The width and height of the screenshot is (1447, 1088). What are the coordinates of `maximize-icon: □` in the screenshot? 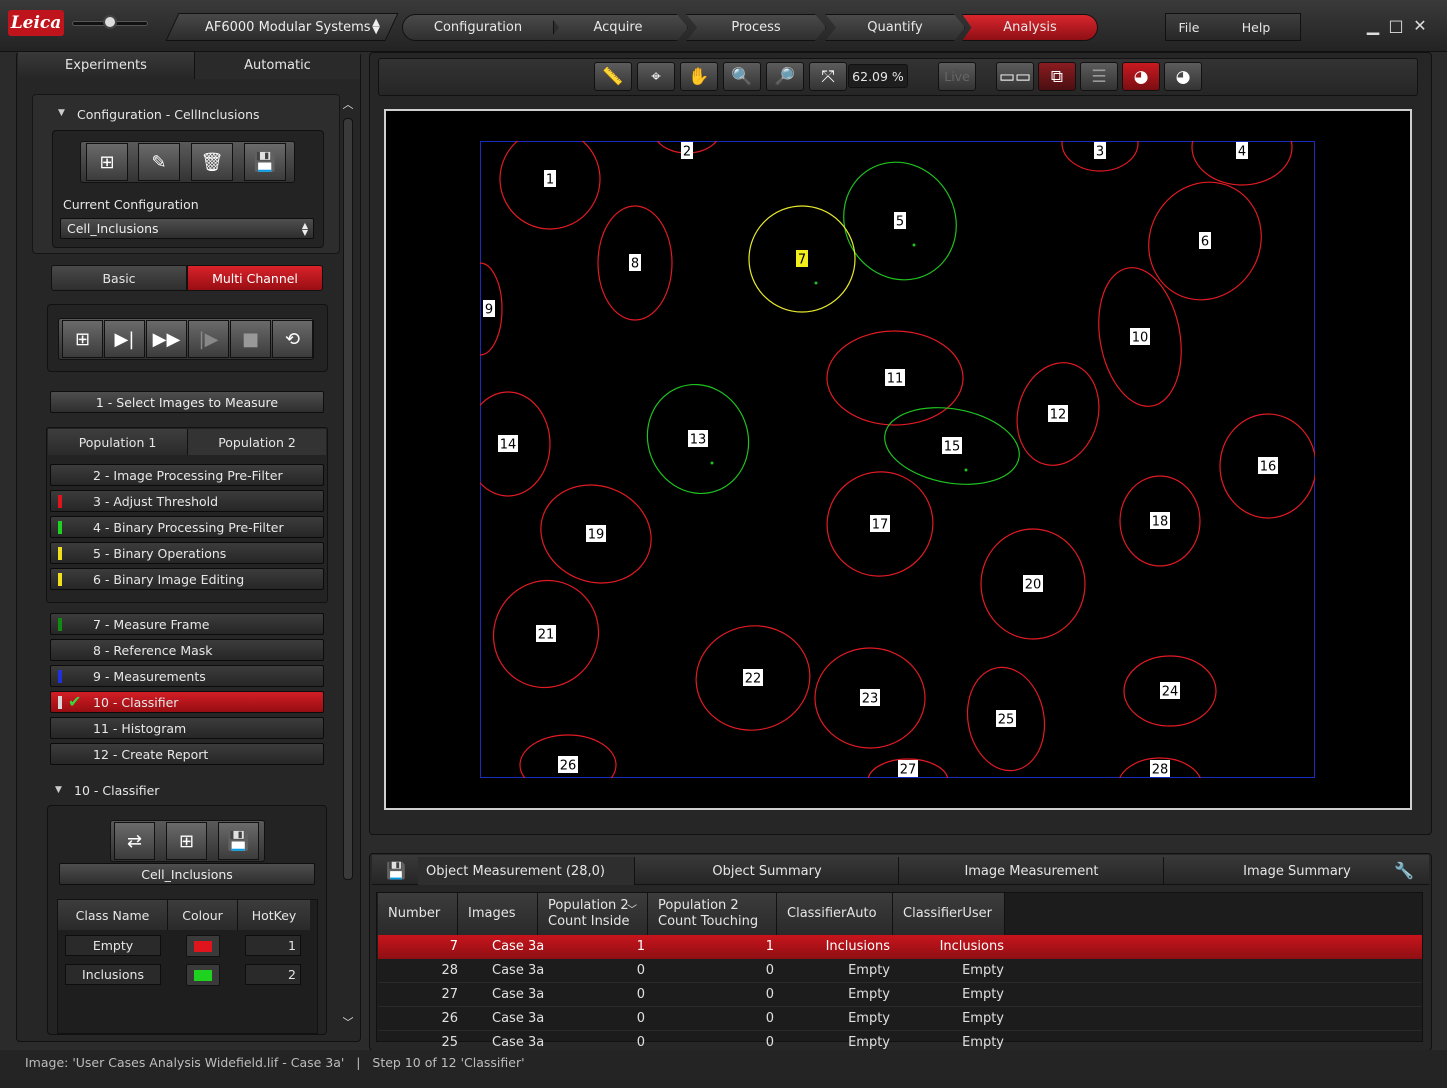 It's located at (1396, 25).